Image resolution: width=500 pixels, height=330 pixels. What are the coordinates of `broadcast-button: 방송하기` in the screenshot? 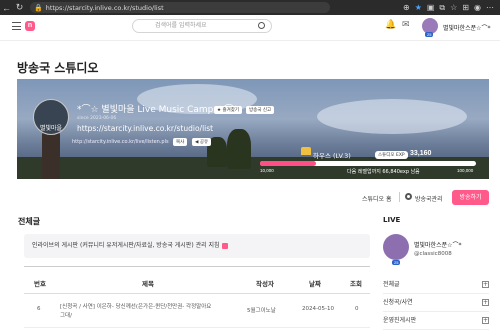 It's located at (470, 197).